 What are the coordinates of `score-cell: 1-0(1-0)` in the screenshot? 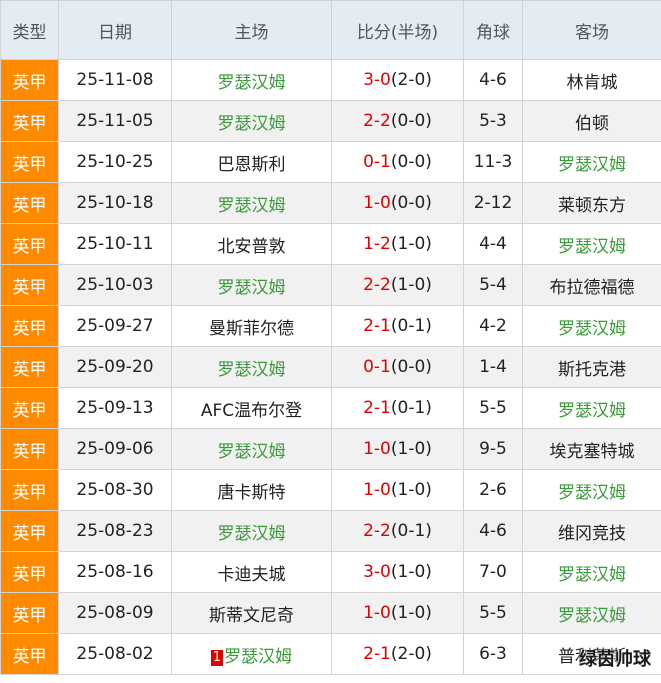 It's located at (397, 449).